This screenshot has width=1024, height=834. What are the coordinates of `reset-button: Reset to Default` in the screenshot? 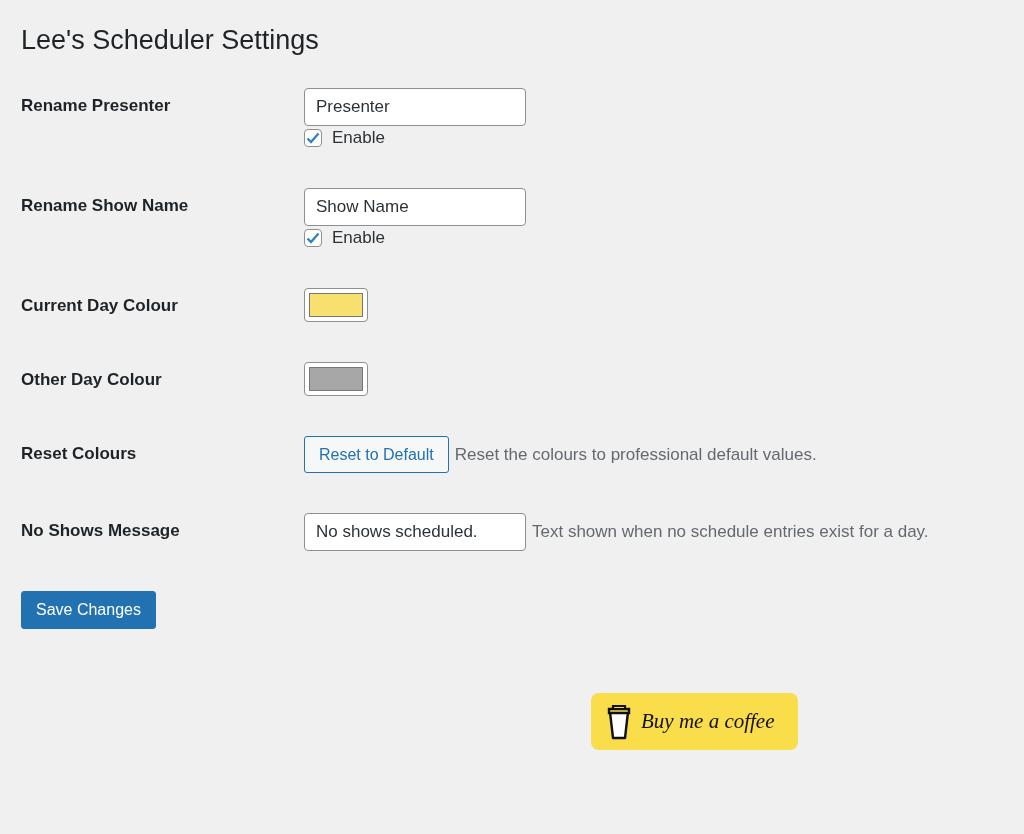 It's located at (376, 454).